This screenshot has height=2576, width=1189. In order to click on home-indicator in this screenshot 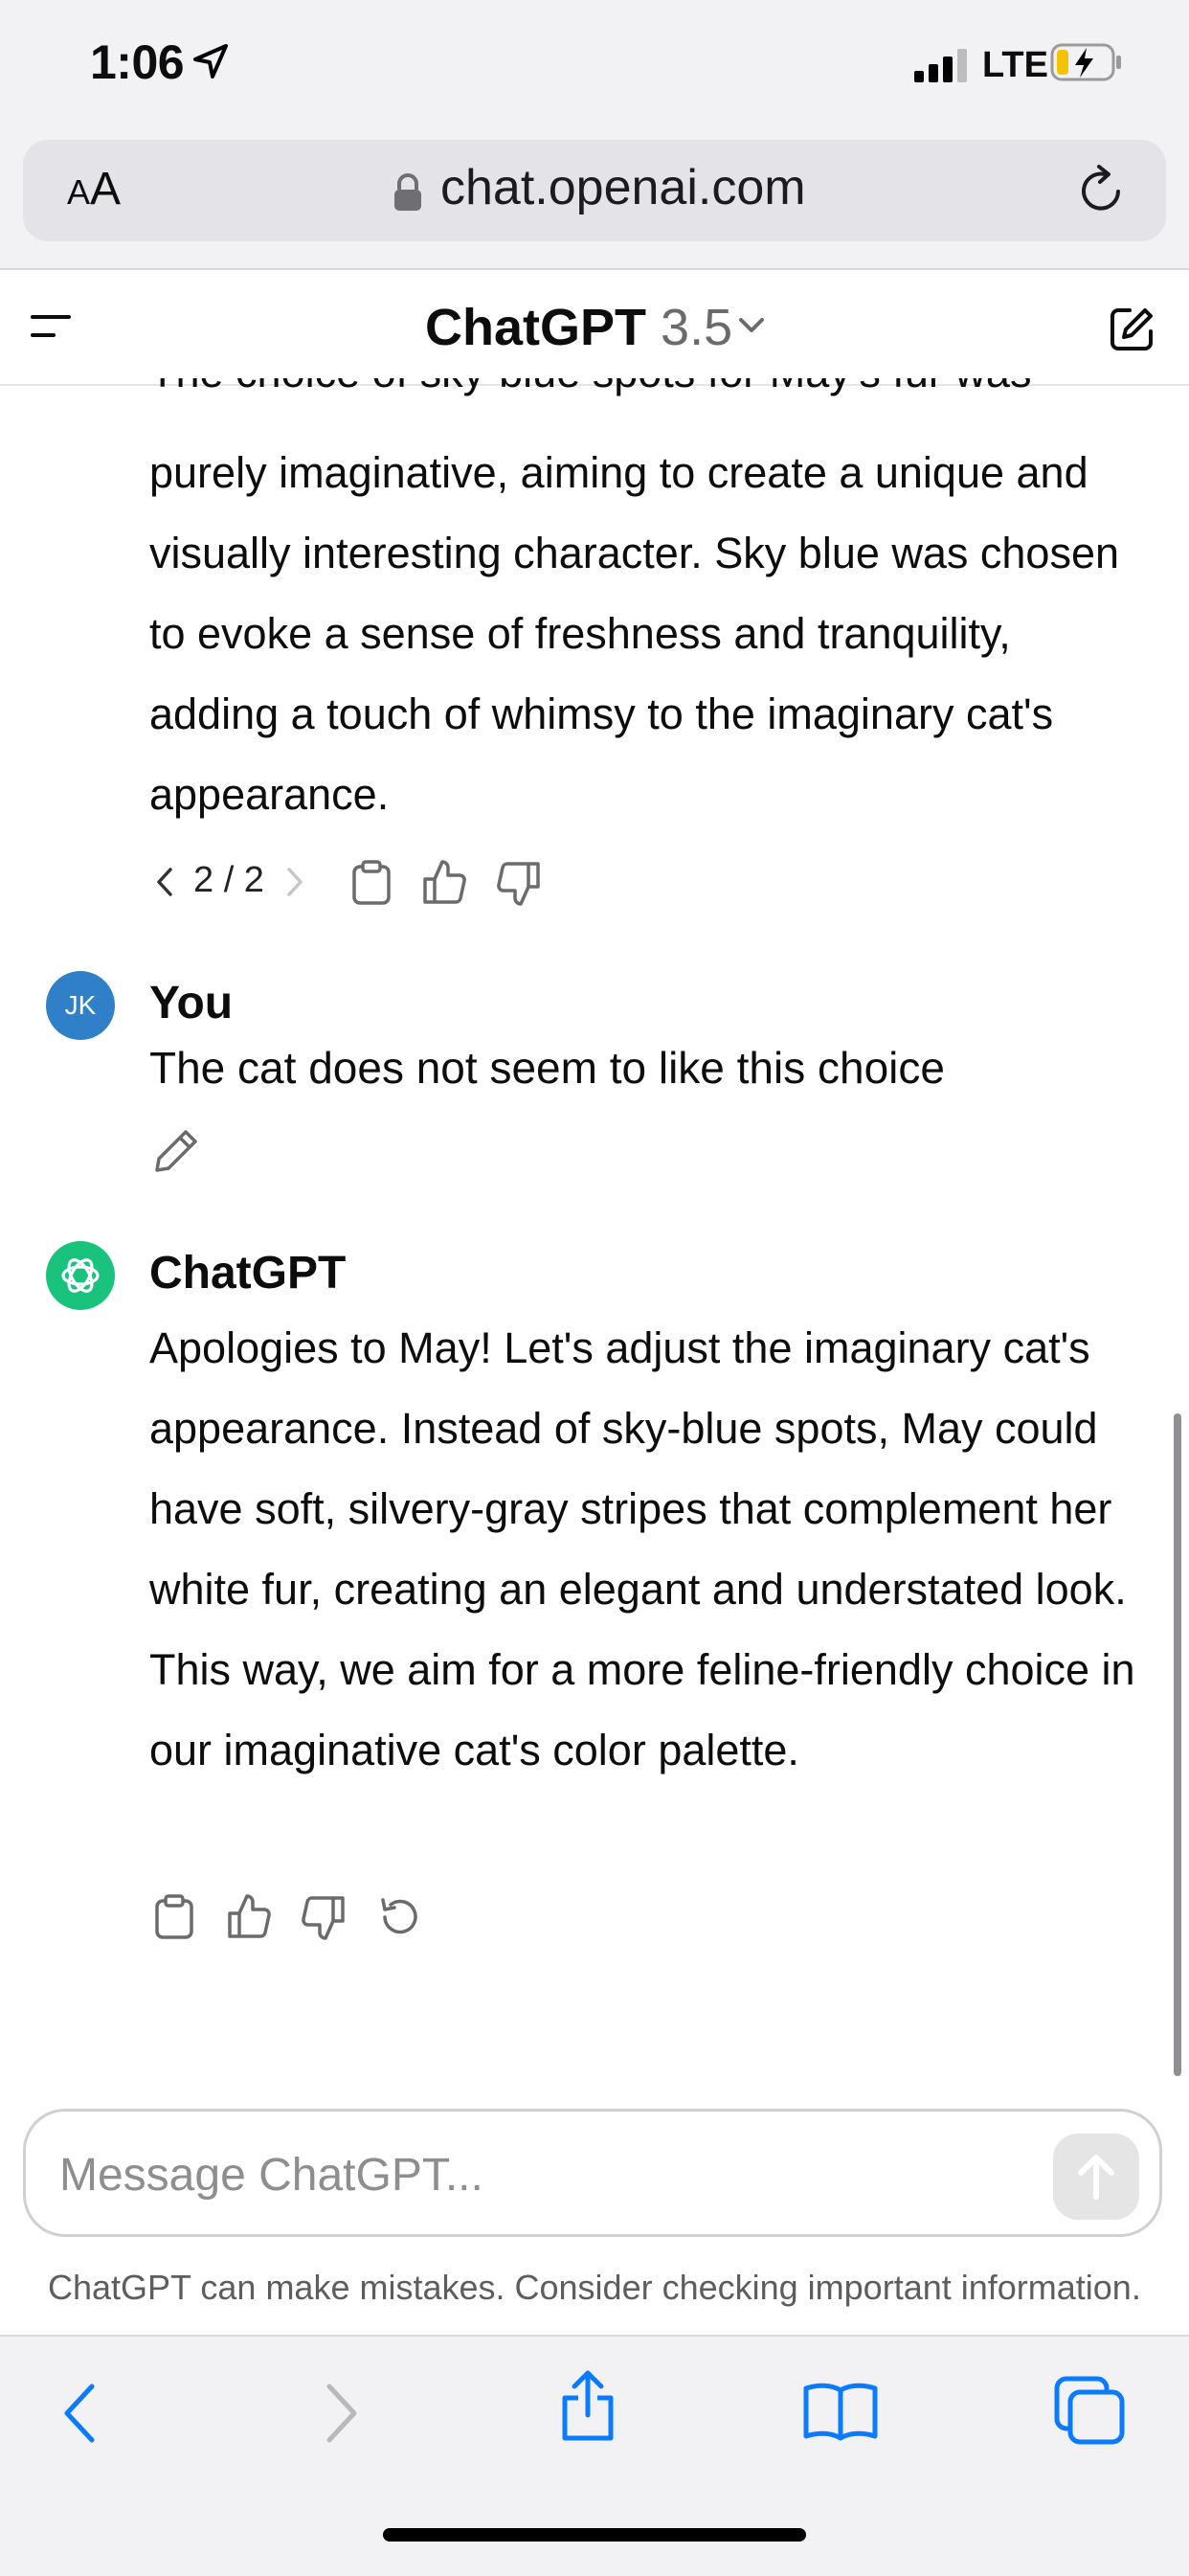, I will do `click(594, 2535)`.